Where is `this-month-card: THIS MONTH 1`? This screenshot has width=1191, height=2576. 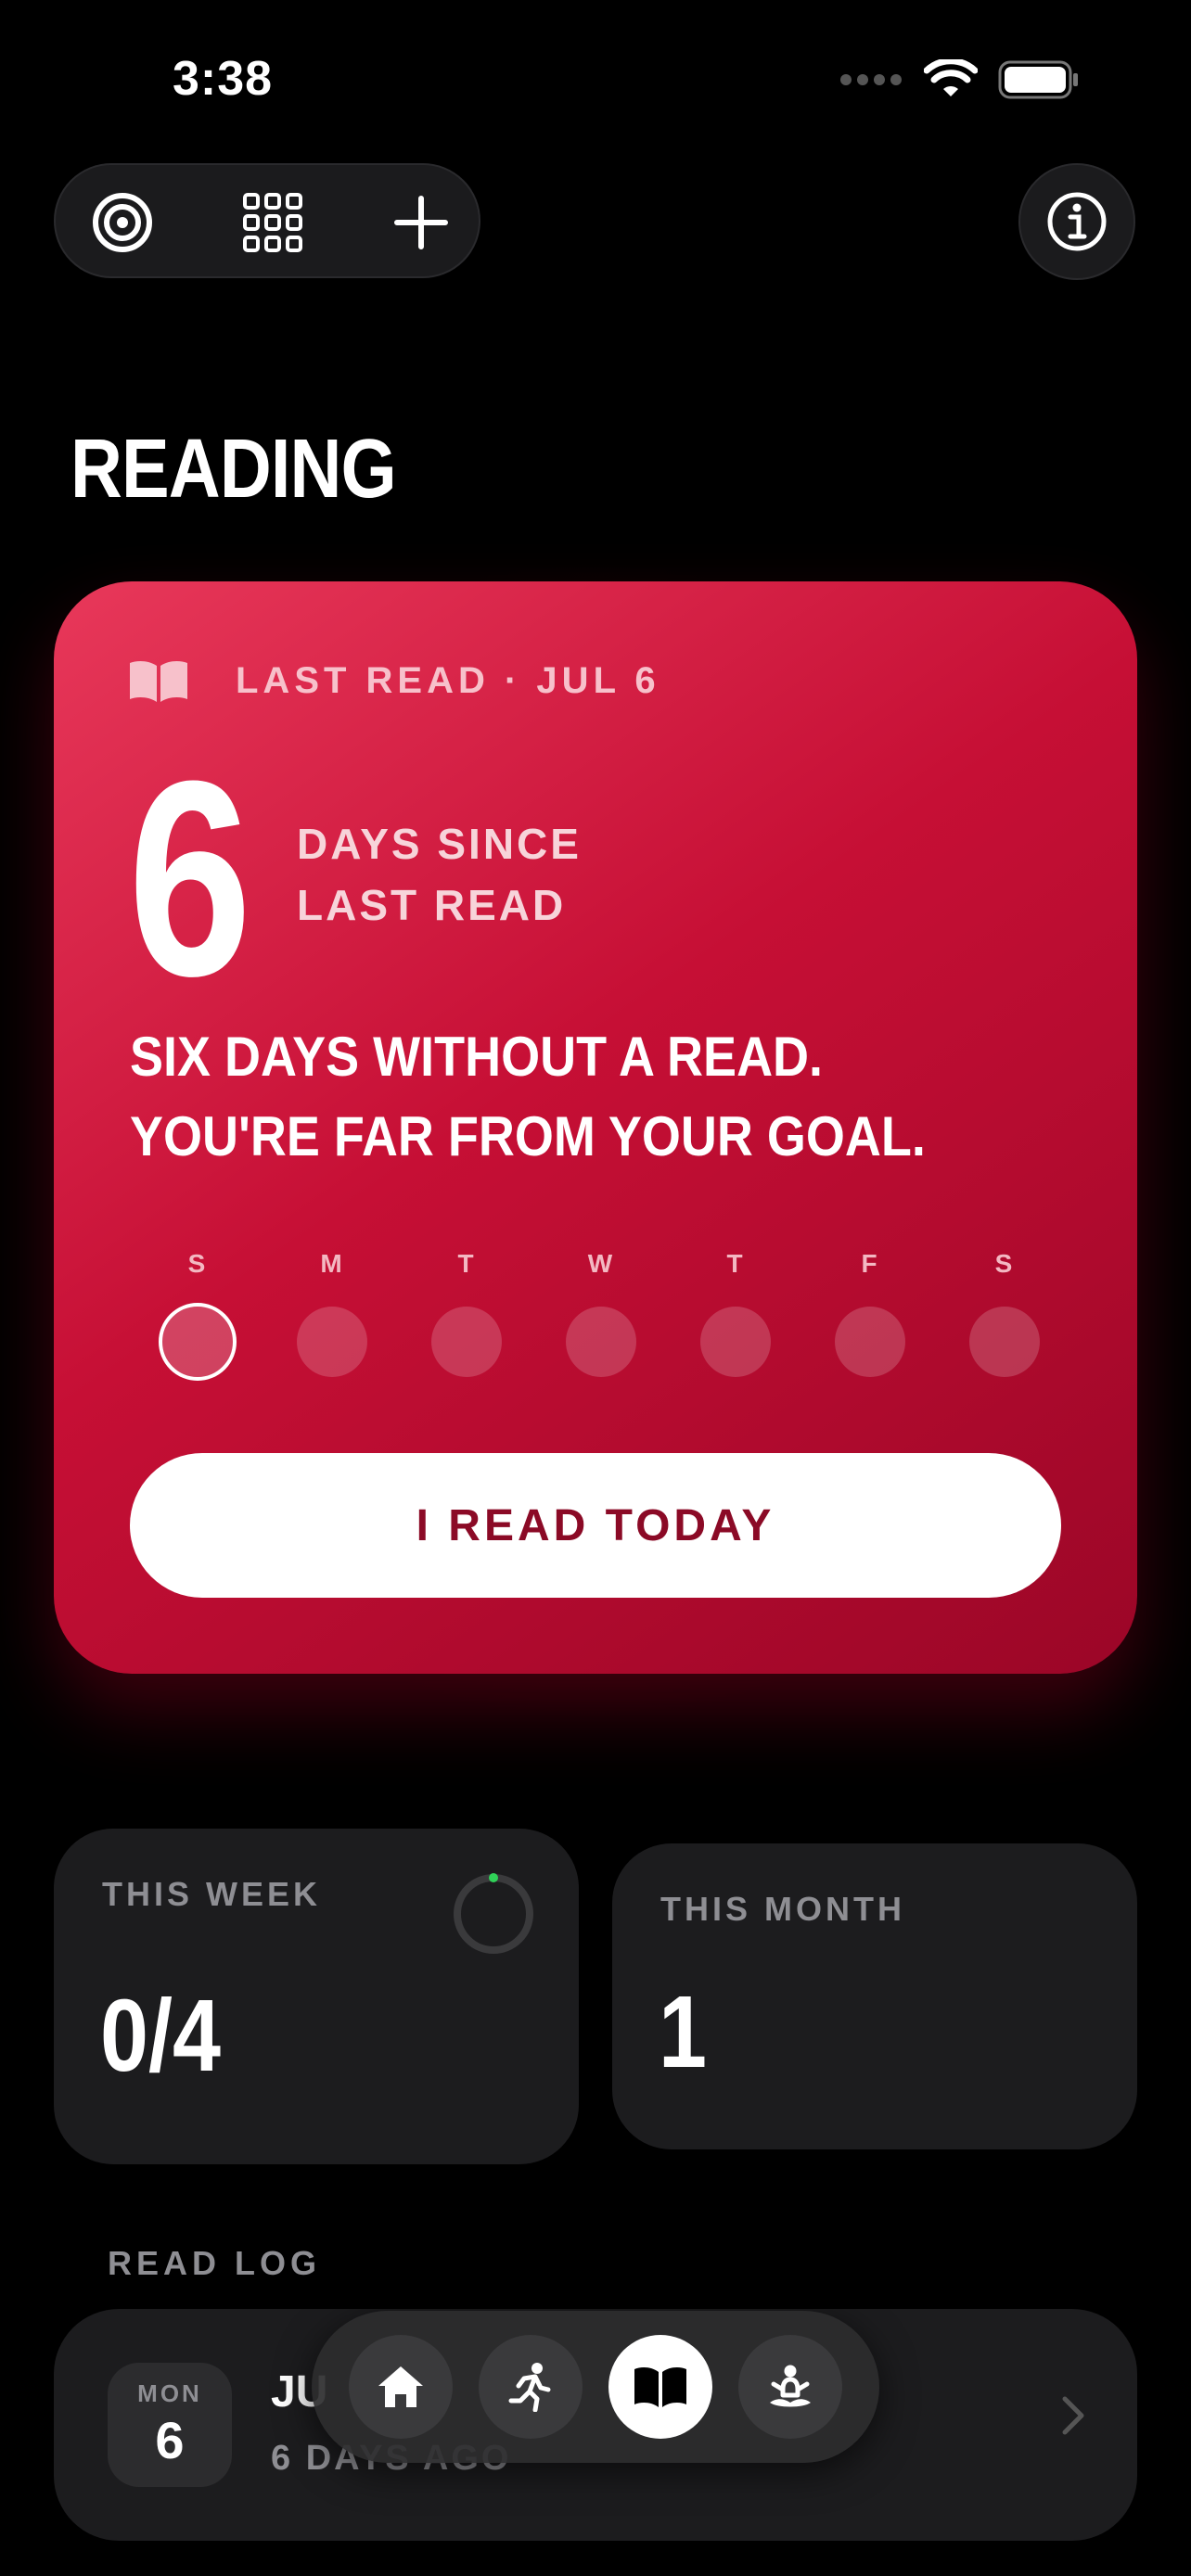 this-month-card: THIS MONTH 1 is located at coordinates (874, 1996).